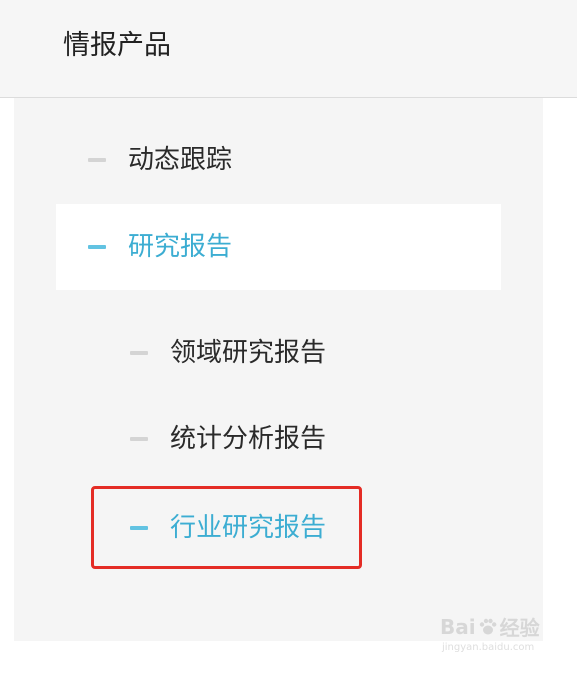 The image size is (577, 675). I want to click on watermark-logo-right: 经验, so click(519, 628).